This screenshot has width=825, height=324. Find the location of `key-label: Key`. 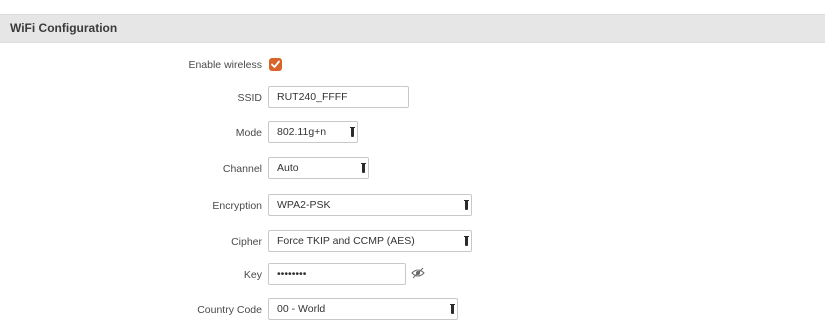

key-label: Key is located at coordinates (252, 275).